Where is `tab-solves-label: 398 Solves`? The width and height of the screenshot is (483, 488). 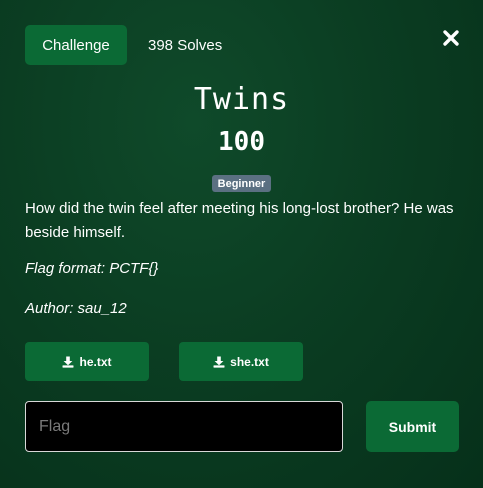
tab-solves-label: 398 Solves is located at coordinates (185, 45).